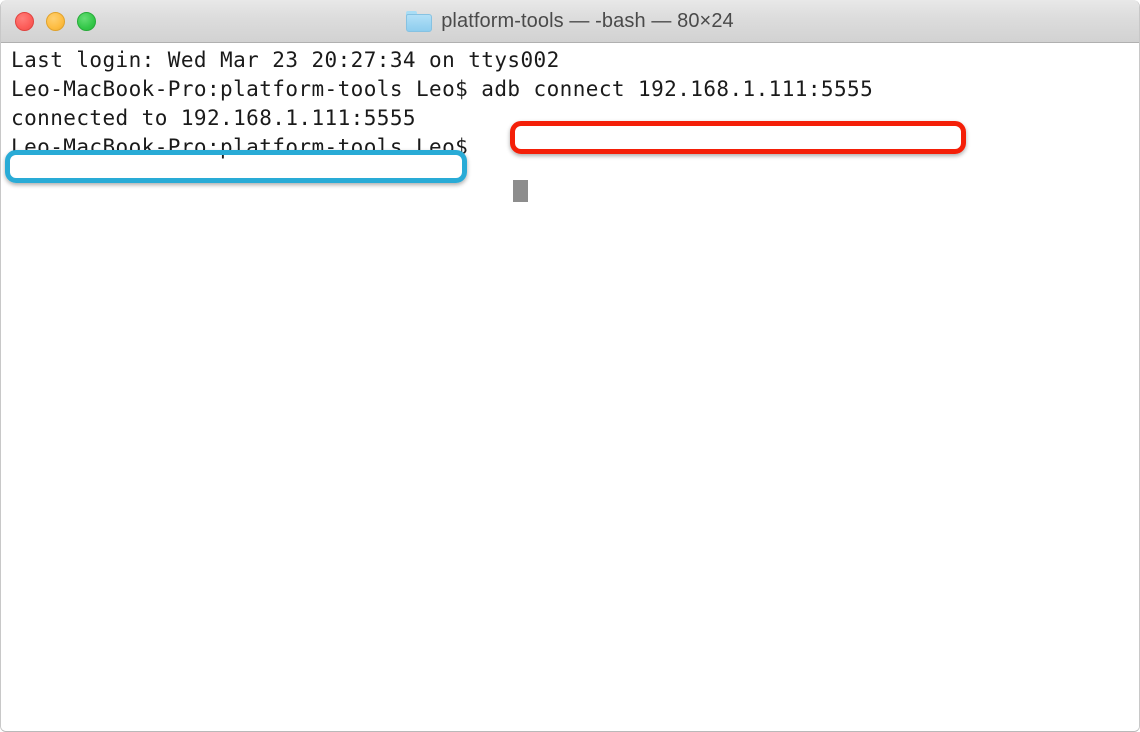  Describe the element at coordinates (419, 21) in the screenshot. I see `folder-icon` at that location.